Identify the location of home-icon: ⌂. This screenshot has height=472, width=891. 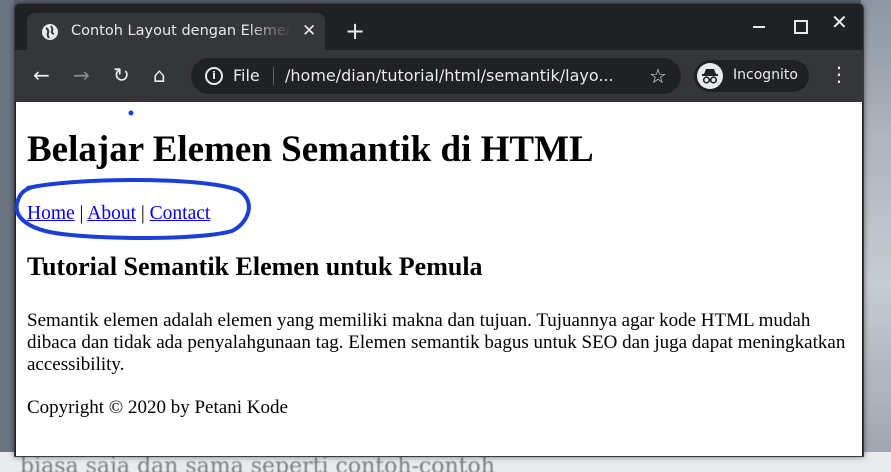
(159, 75).